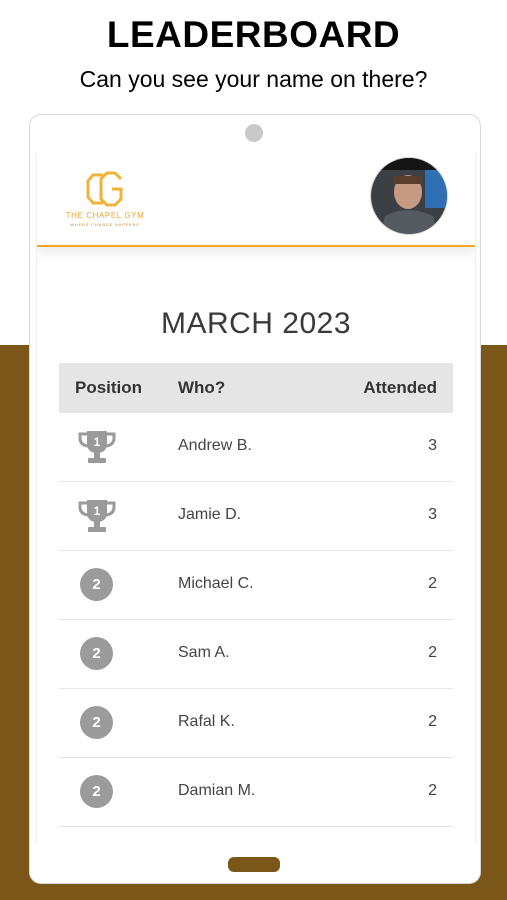  Describe the element at coordinates (217, 790) in the screenshot. I see `row-name: Damian M.` at that location.